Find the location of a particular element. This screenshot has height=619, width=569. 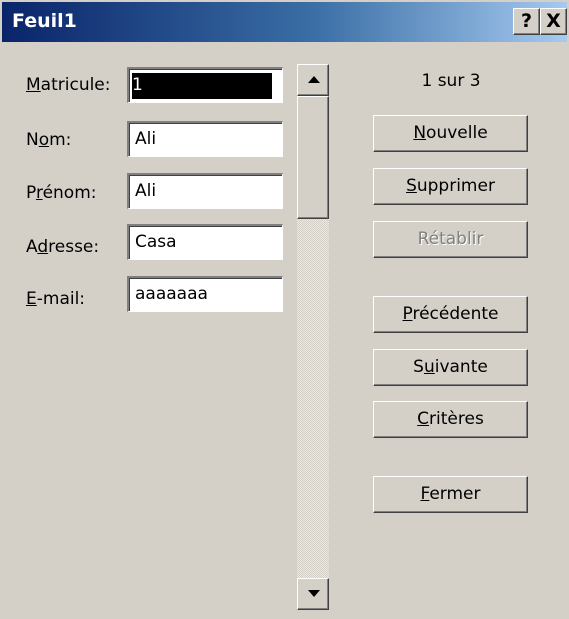

matricule-field: 1 is located at coordinates (205, 85).